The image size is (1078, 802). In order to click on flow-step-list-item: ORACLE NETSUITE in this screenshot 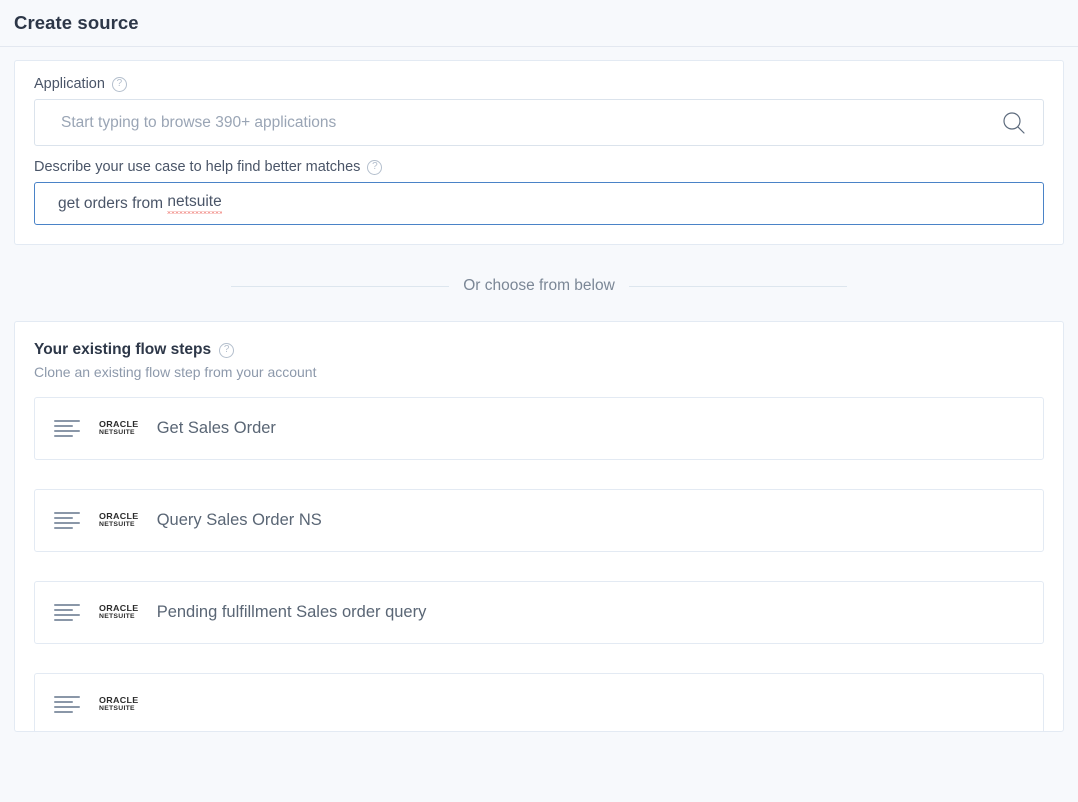, I will do `click(539, 702)`.